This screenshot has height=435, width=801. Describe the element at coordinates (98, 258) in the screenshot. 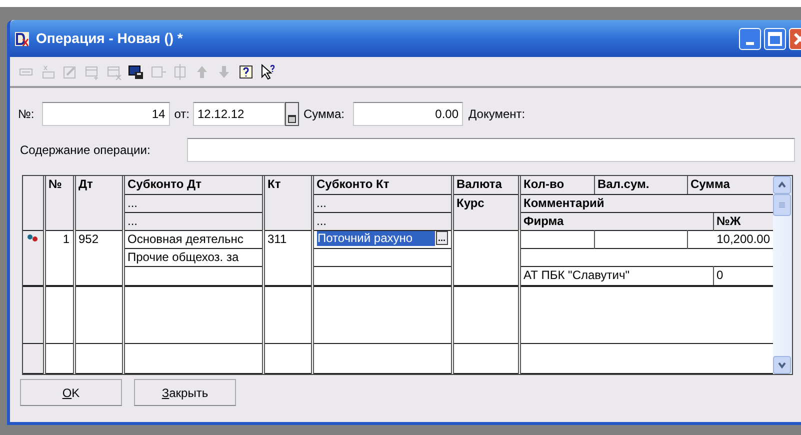

I see `table-cell: 952` at that location.